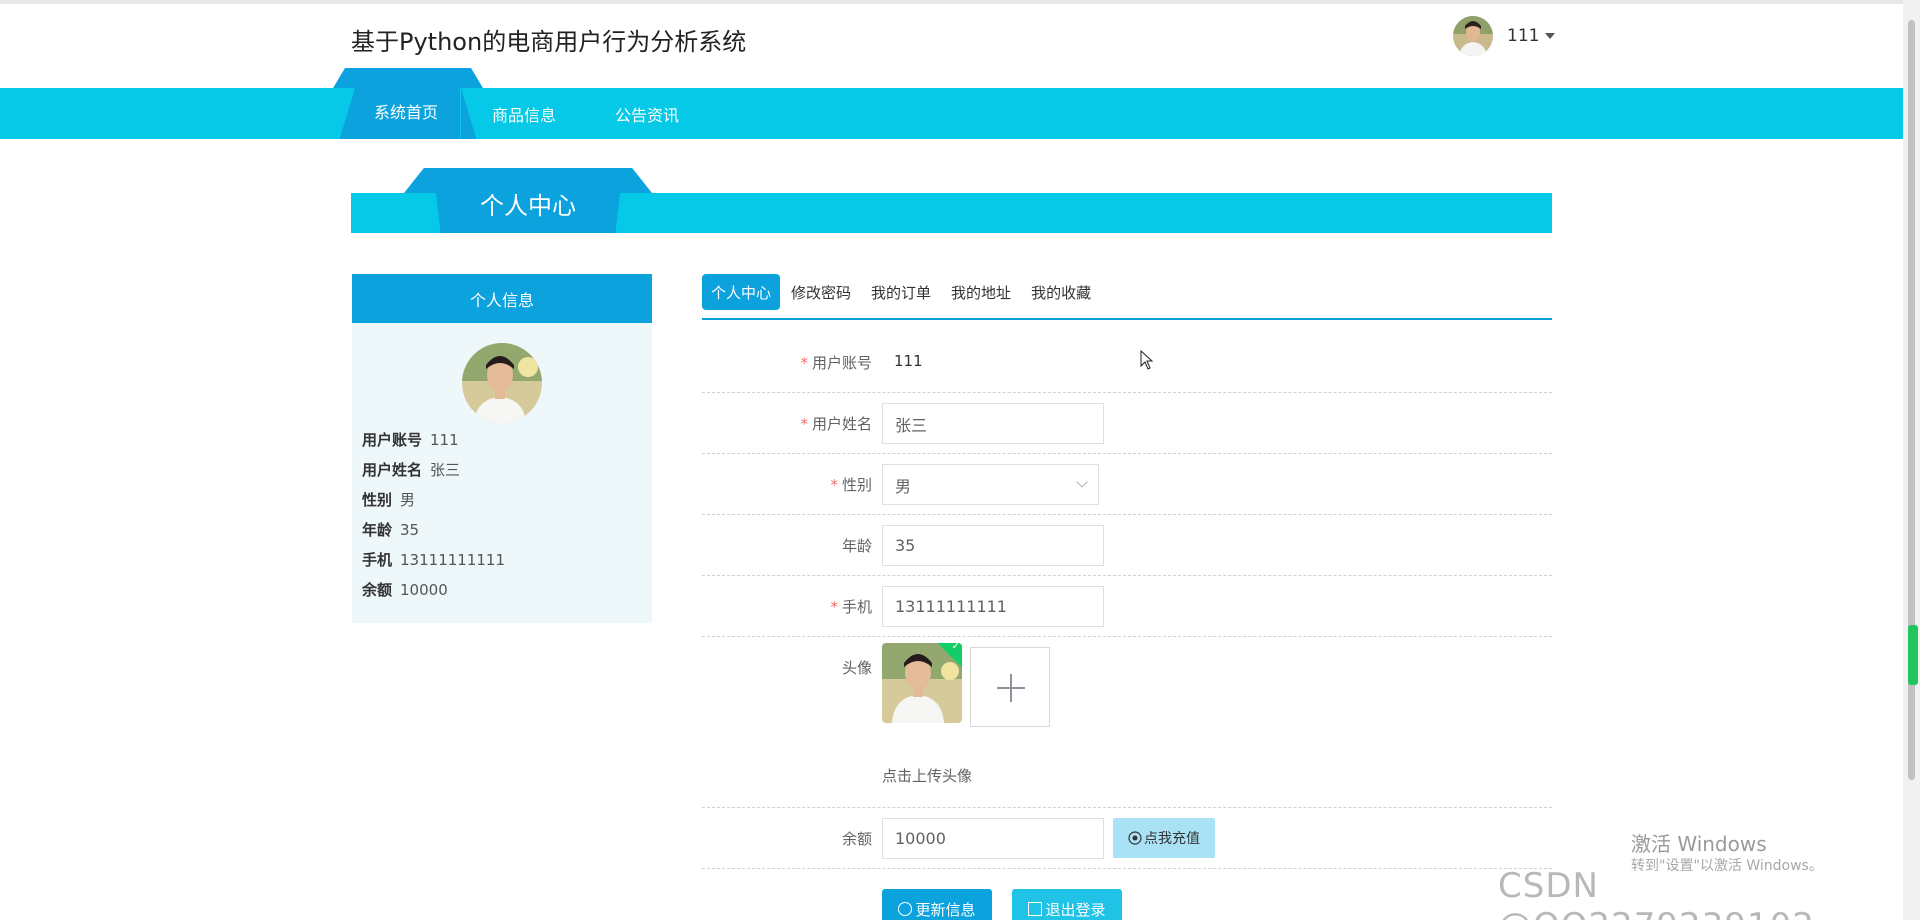 The image size is (1920, 920). What do you see at coordinates (1523, 36) in the screenshot?
I see `user-name: 111` at bounding box center [1523, 36].